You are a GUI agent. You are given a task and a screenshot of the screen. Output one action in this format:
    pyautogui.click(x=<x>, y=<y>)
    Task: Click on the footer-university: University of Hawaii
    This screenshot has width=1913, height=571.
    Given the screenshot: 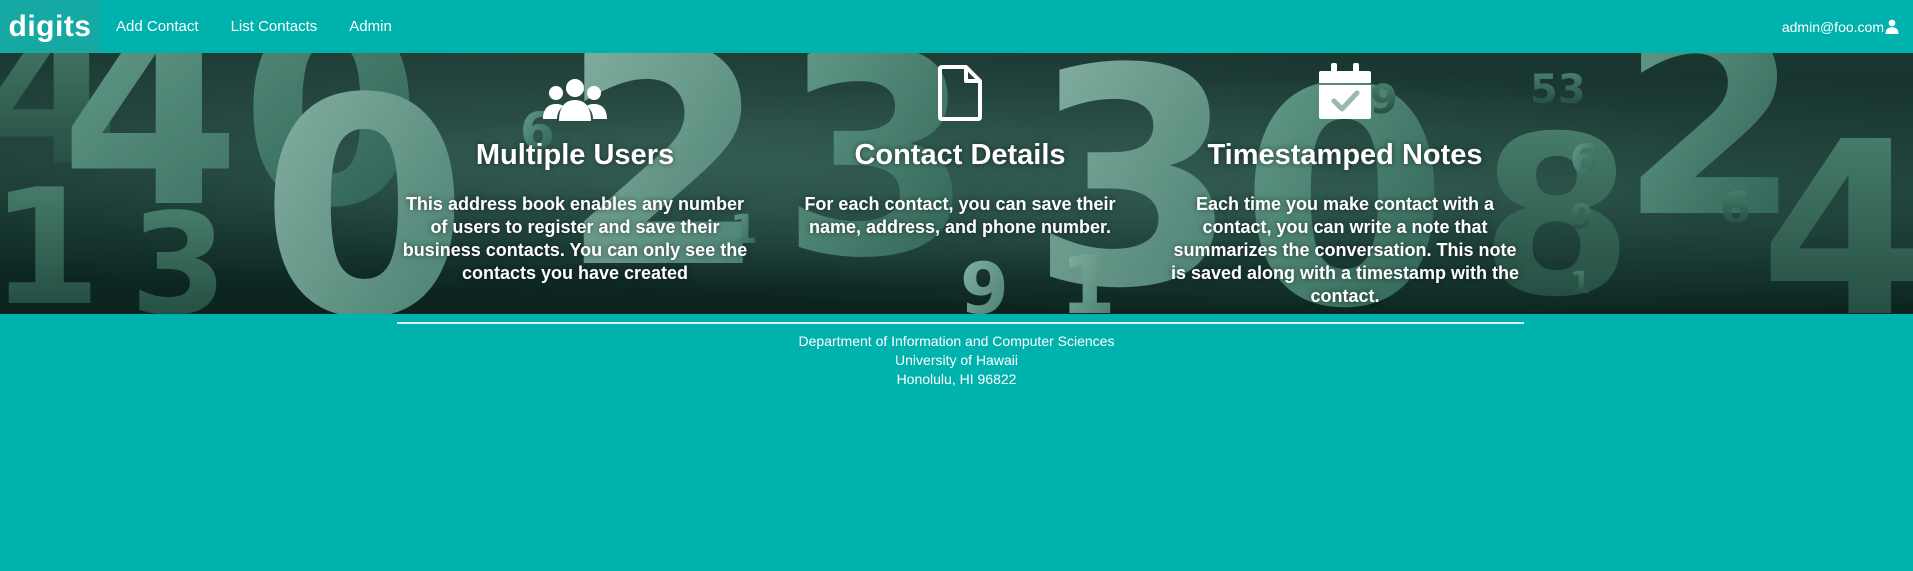 What is the action you would take?
    pyautogui.click(x=956, y=360)
    